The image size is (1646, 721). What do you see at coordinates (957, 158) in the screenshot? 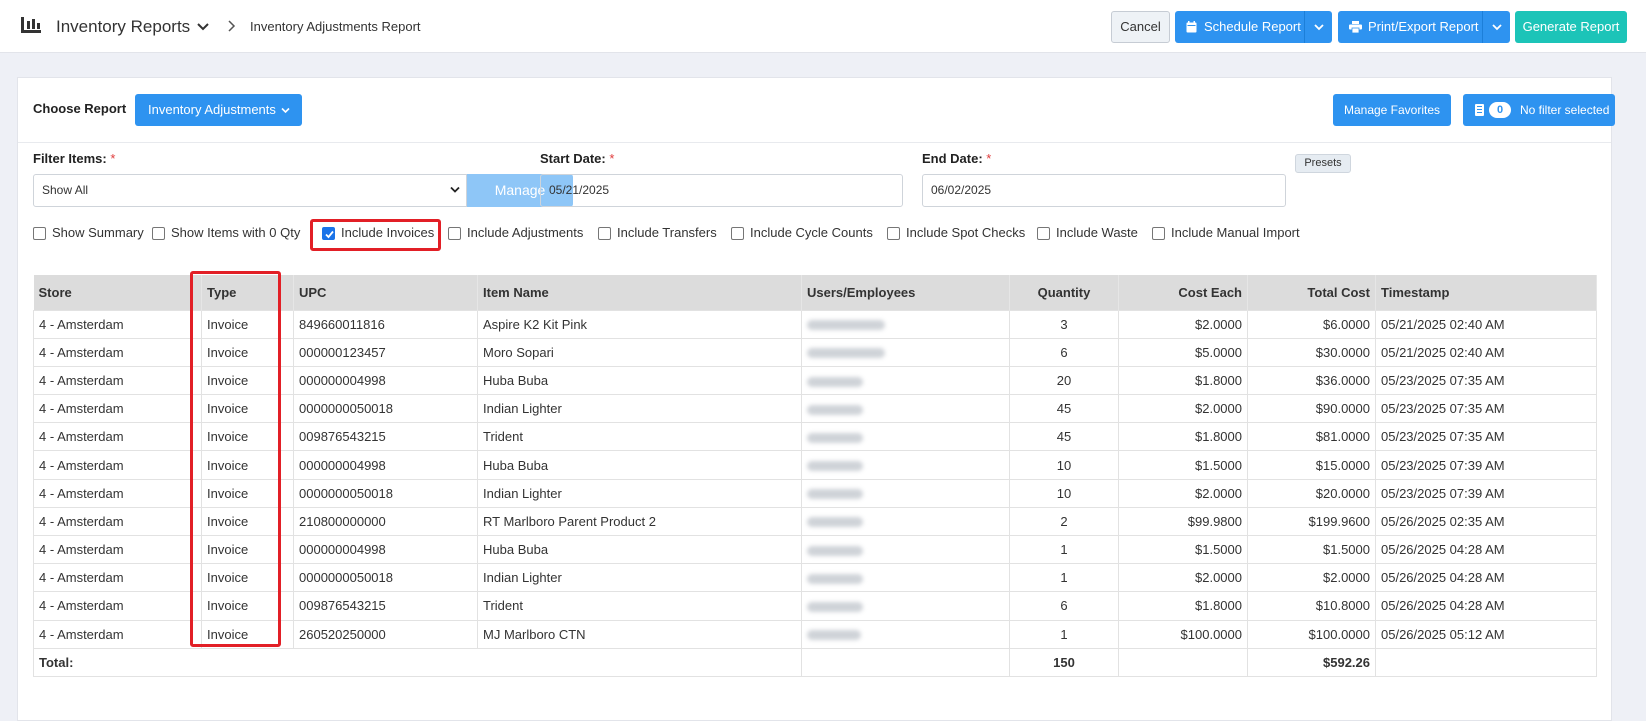
I see `end-date-label: End Date: *` at bounding box center [957, 158].